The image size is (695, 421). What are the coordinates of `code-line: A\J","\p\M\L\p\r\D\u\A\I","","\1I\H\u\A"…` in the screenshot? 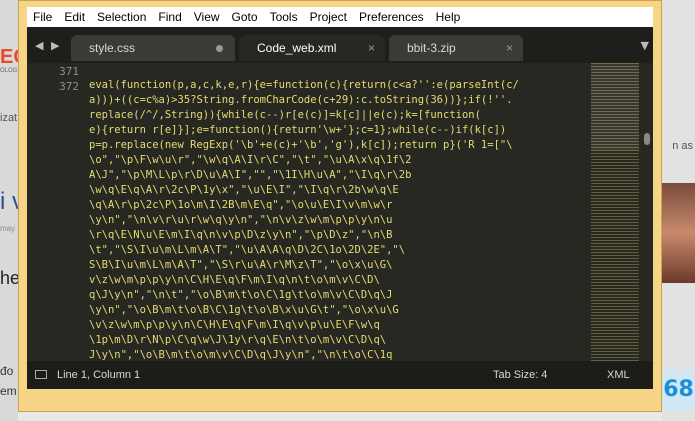 It's located at (250, 175).